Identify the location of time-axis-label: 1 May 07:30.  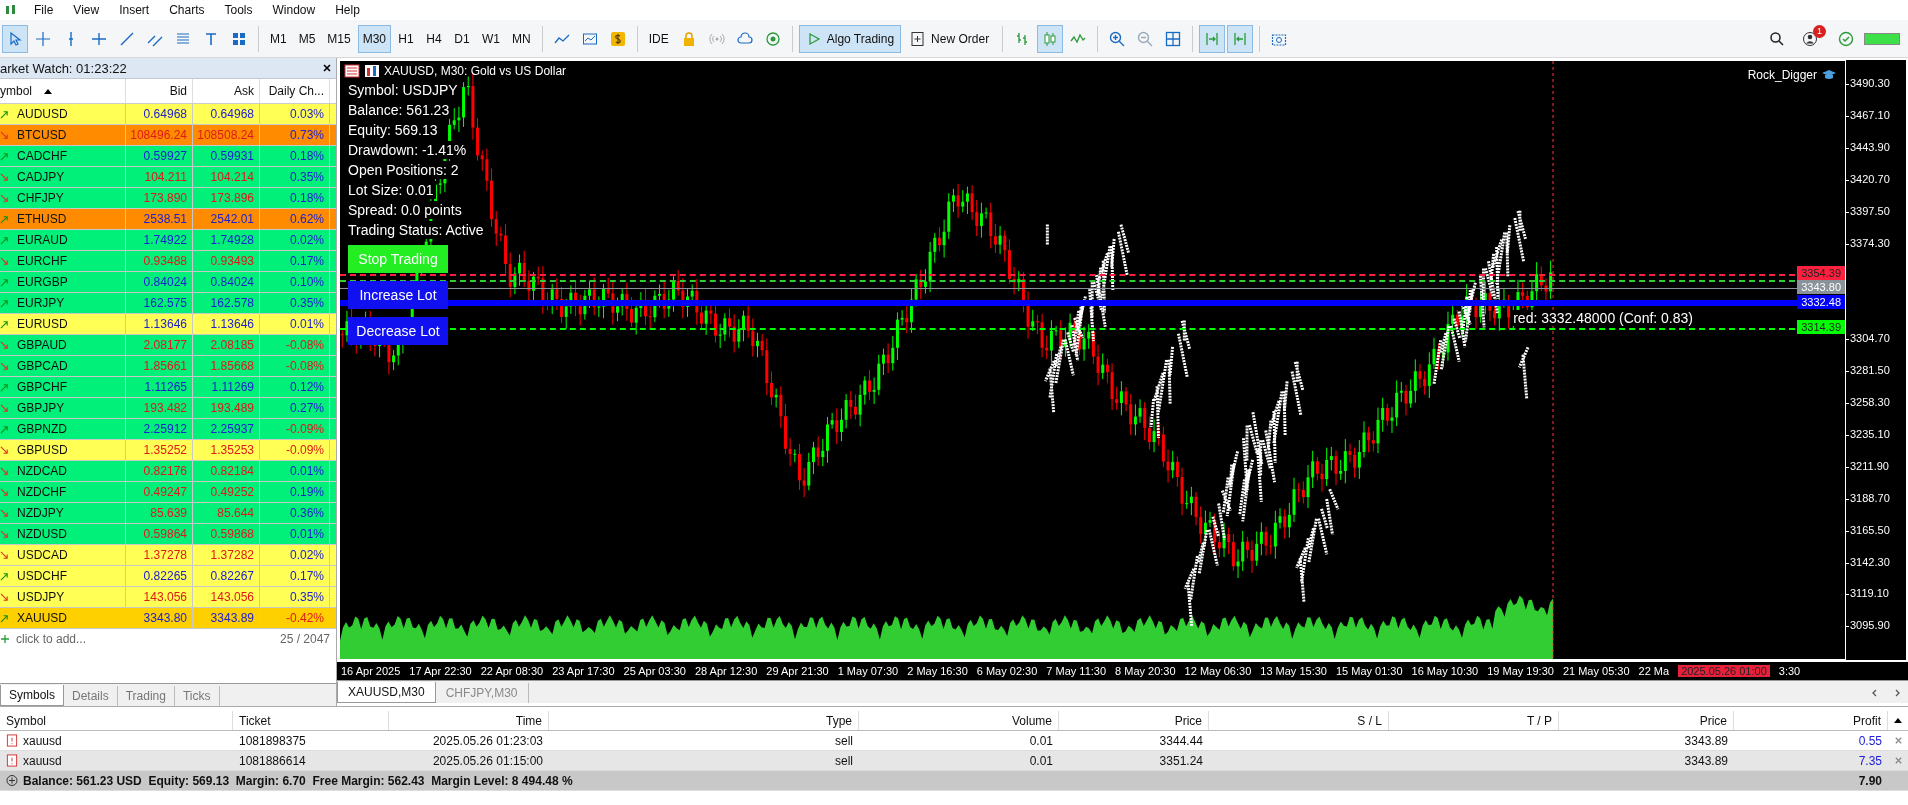
(868, 671).